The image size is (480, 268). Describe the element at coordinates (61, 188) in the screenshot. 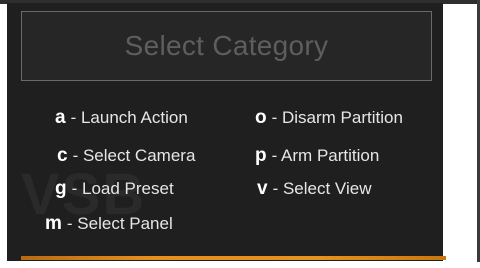

I see `shortcut-key: g` at that location.